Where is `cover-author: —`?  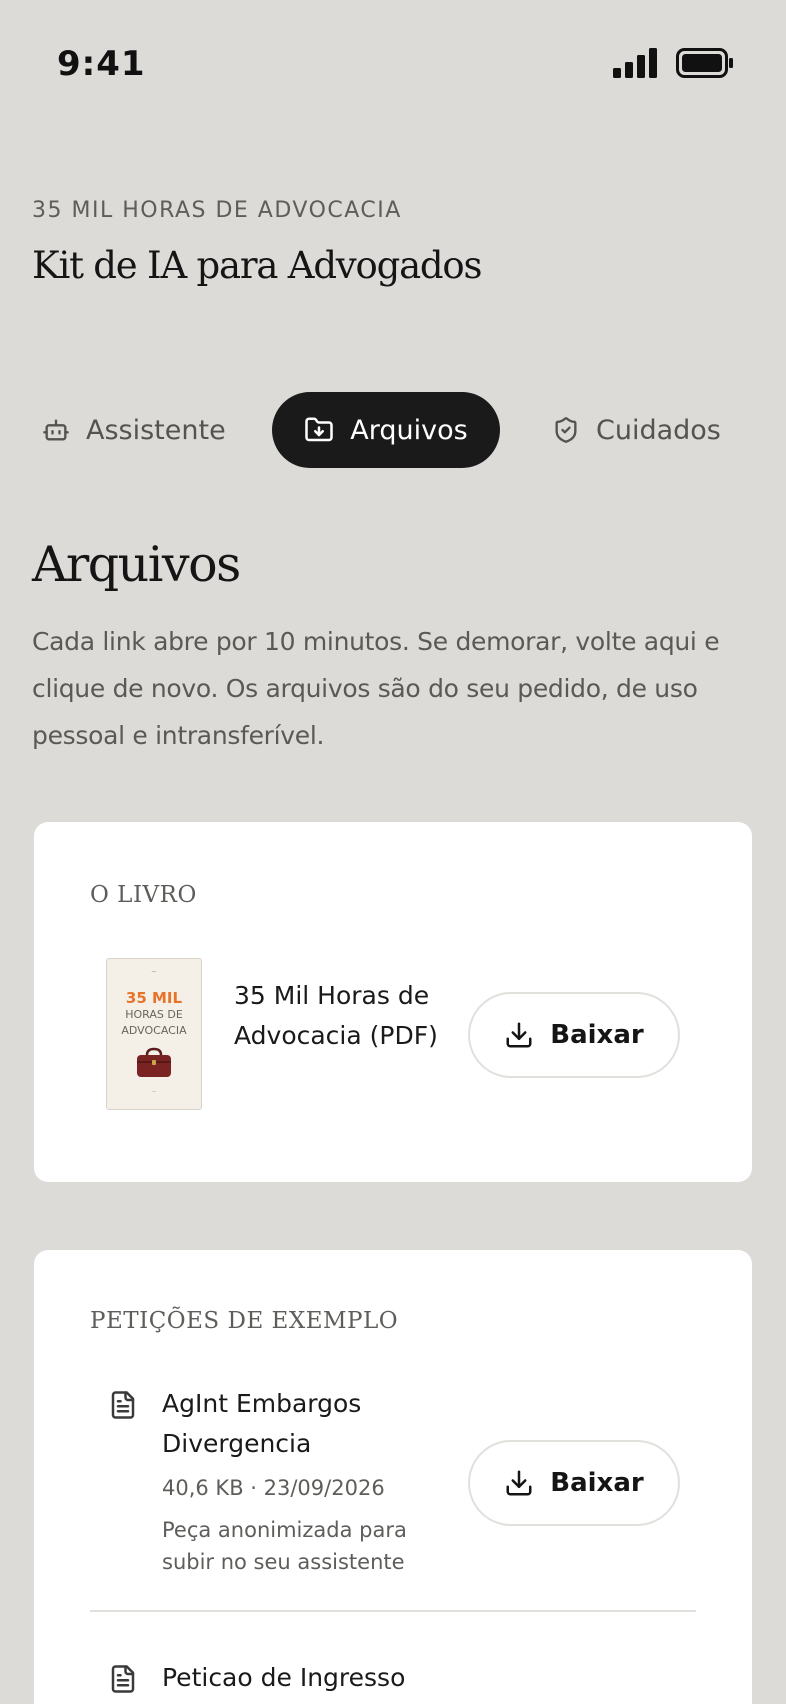 cover-author: — is located at coordinates (154, 972).